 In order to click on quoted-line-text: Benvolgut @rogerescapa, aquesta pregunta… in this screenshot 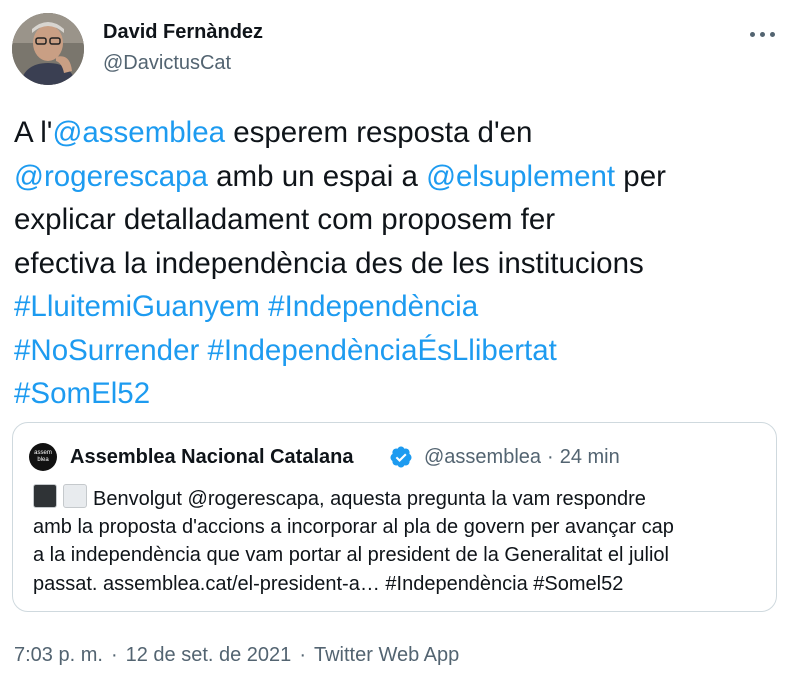, I will do `click(369, 499)`.